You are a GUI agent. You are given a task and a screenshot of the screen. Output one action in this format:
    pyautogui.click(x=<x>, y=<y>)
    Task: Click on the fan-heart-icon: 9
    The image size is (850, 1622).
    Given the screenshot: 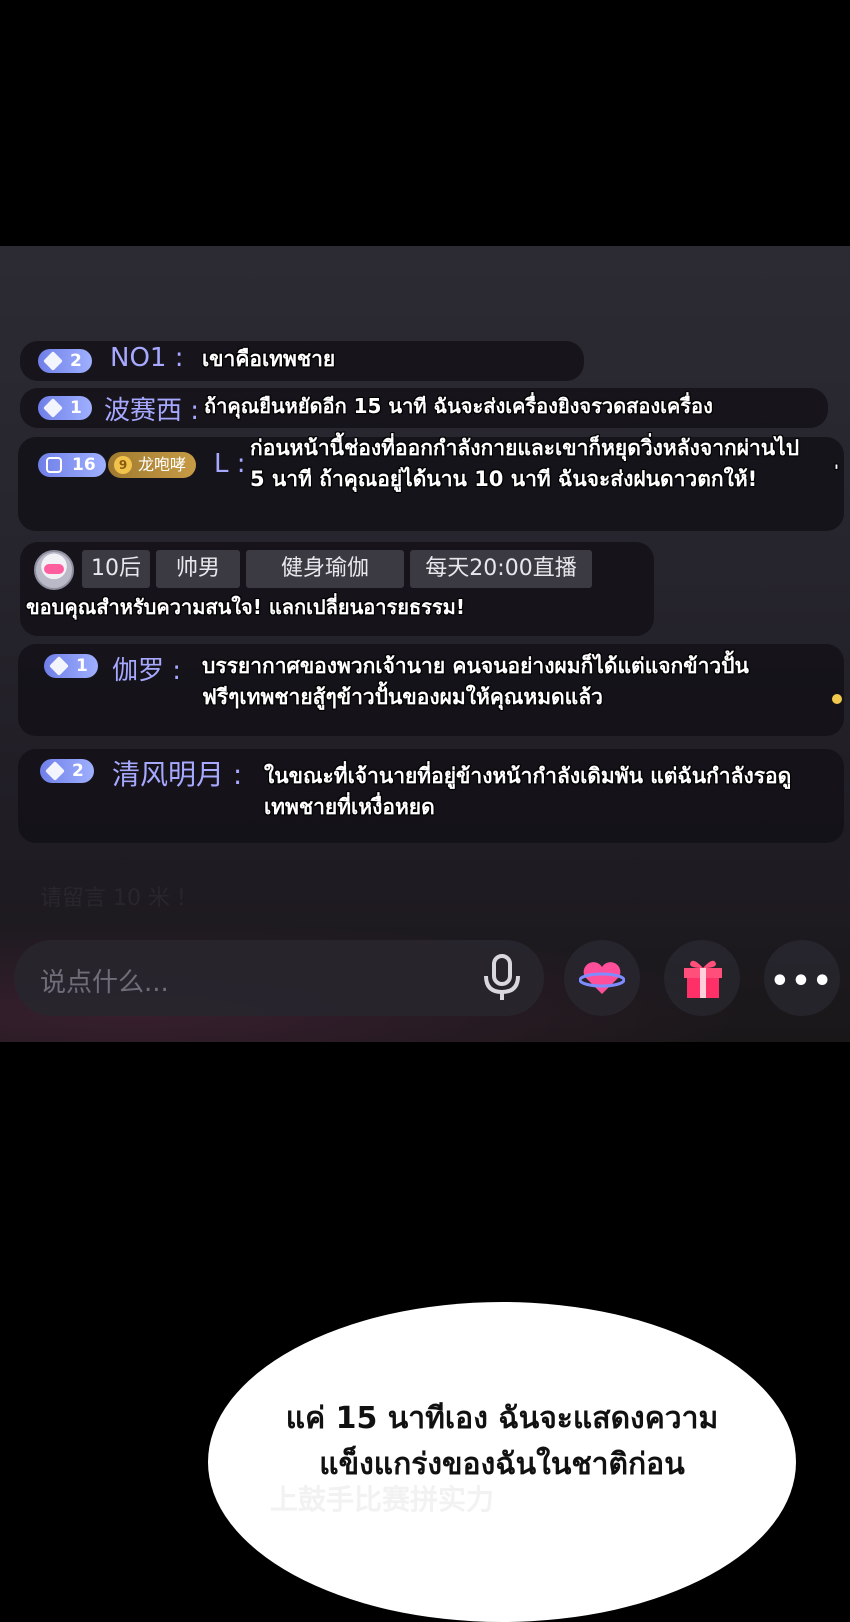 What is the action you would take?
    pyautogui.click(x=123, y=465)
    